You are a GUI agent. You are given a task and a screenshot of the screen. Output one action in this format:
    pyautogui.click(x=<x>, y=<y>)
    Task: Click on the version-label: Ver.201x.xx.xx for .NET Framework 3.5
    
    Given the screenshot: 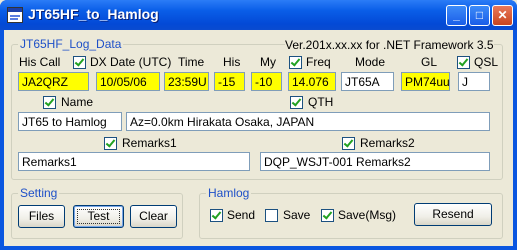 What is the action you would take?
    pyautogui.click(x=389, y=45)
    